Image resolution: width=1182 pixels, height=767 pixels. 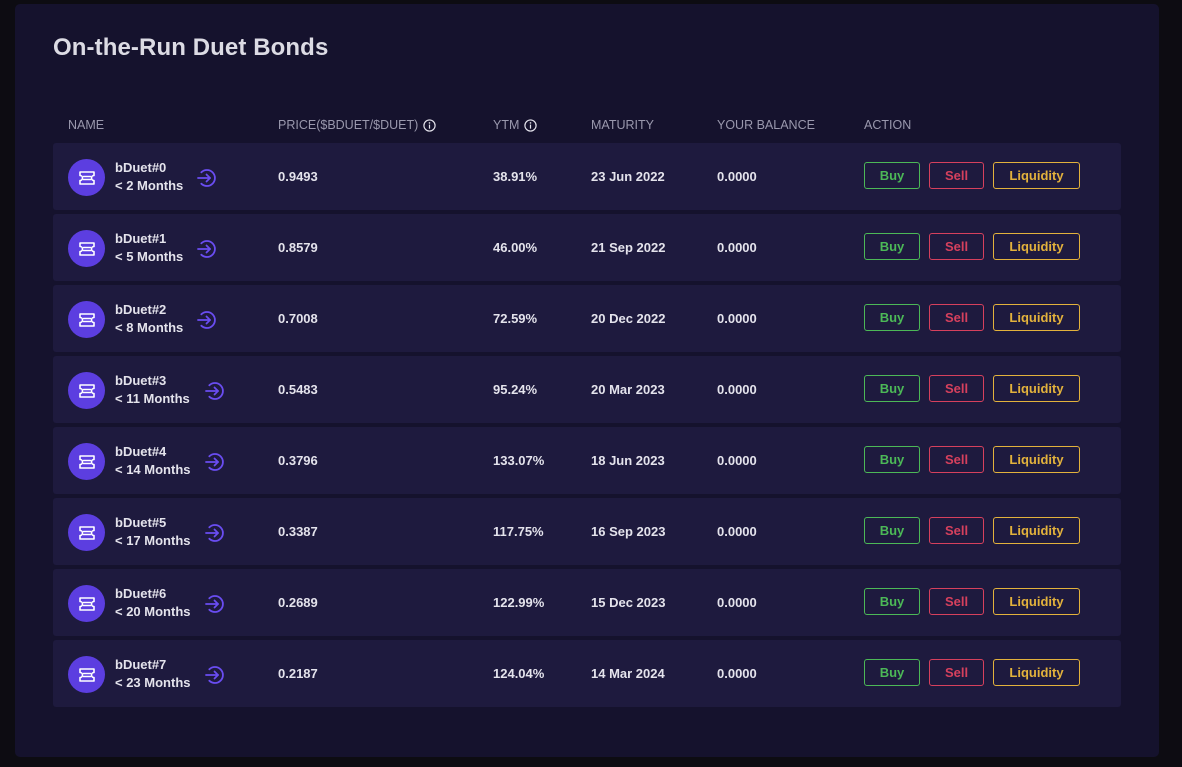 I want to click on column-header-balance-label: YOUR BALANCE, so click(x=766, y=125).